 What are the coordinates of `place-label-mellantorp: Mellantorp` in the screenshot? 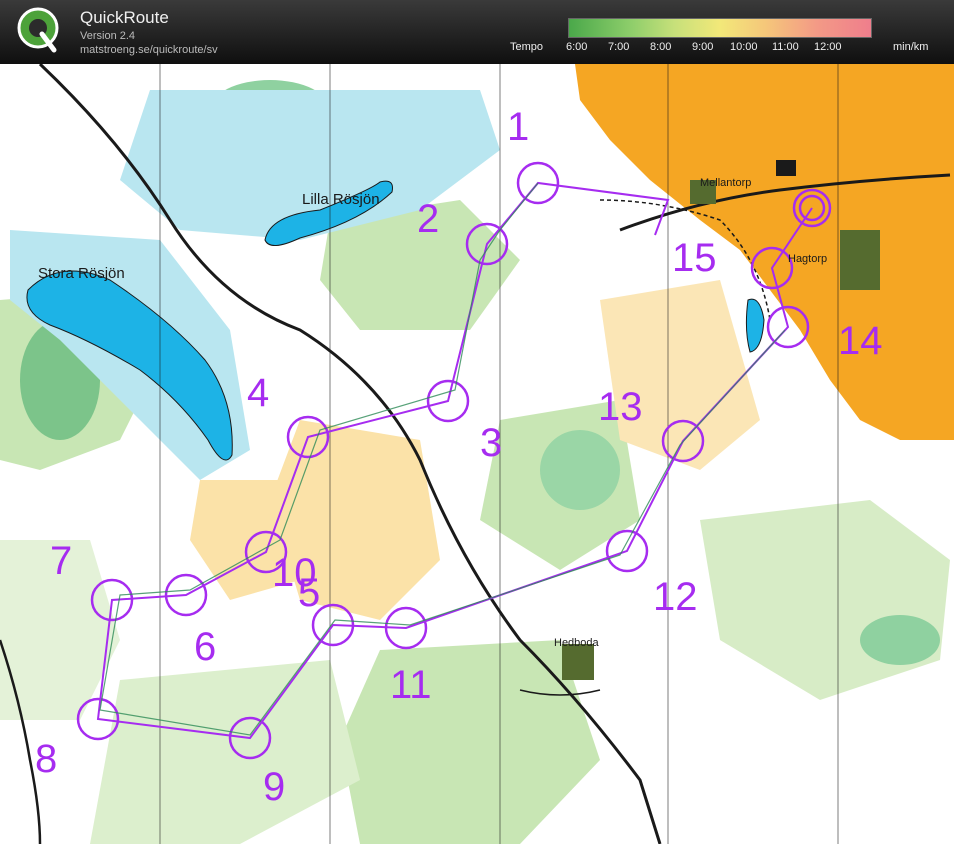 It's located at (725, 183).